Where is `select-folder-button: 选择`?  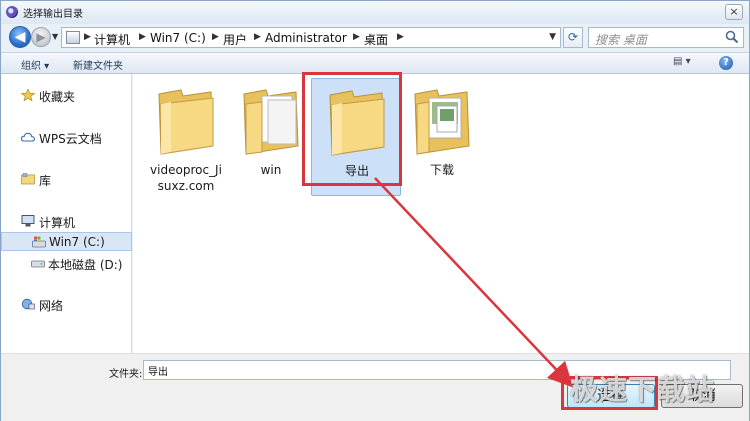
select-folder-button: 选择 is located at coordinates (611, 396).